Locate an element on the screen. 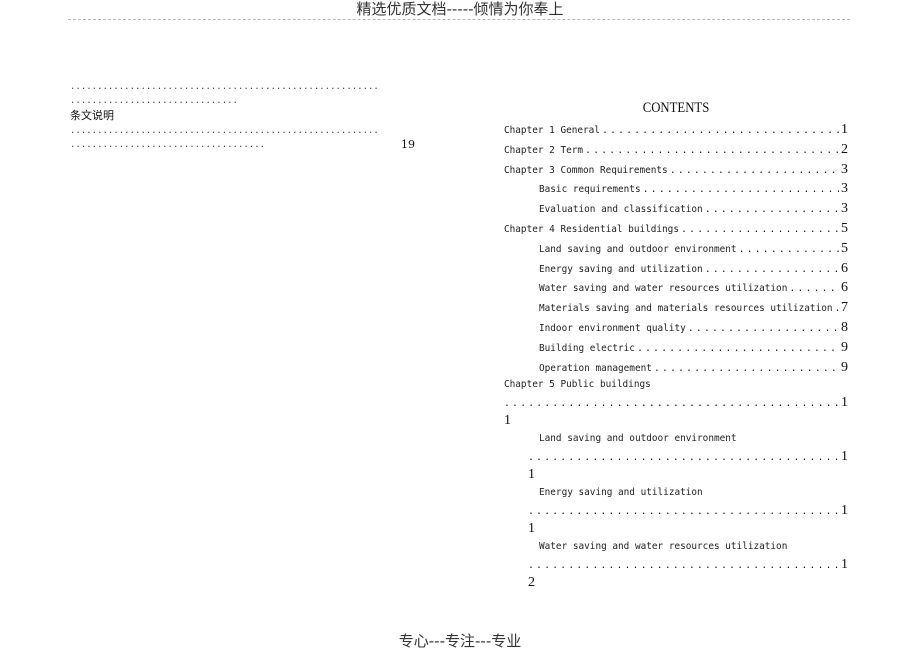 This screenshot has width=920, height=651. toc-entry-page-row: .................................... 19 is located at coordinates (242, 145).